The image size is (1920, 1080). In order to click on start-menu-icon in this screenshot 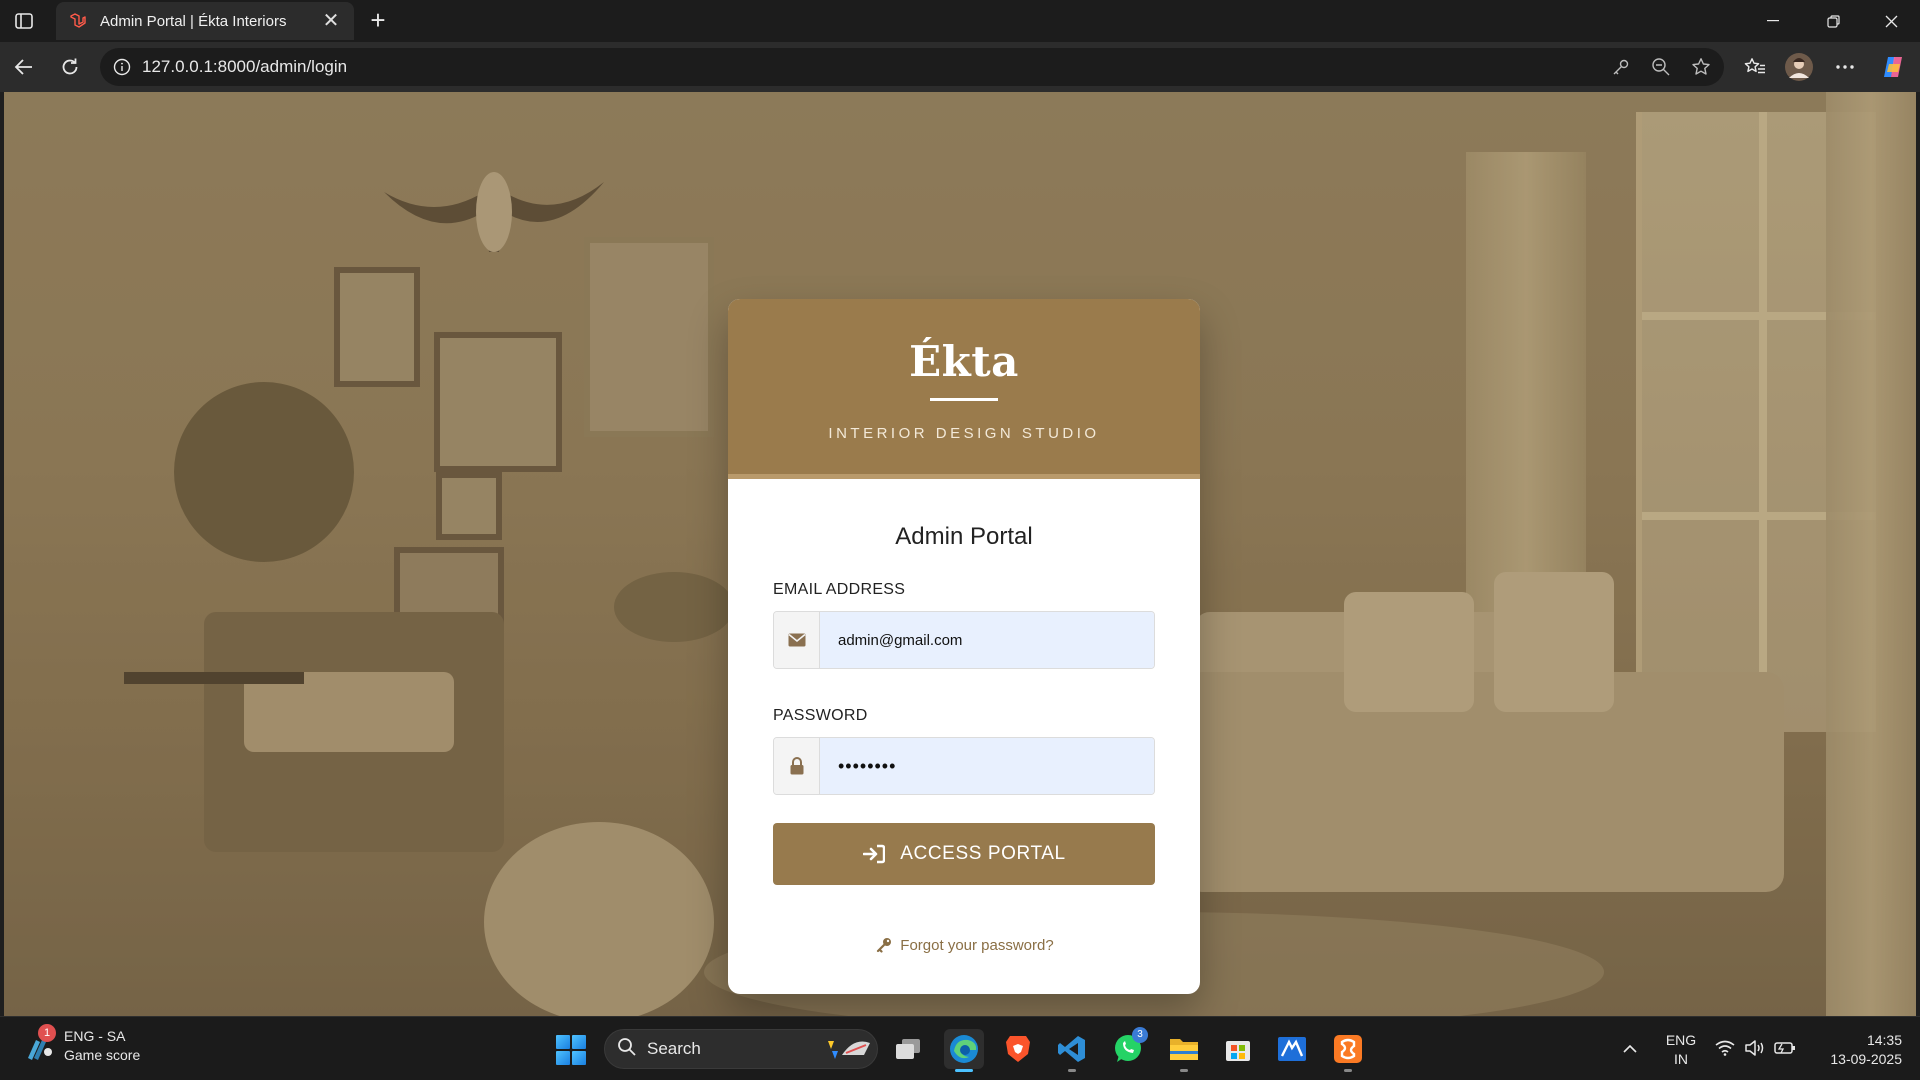, I will do `click(571, 1050)`.